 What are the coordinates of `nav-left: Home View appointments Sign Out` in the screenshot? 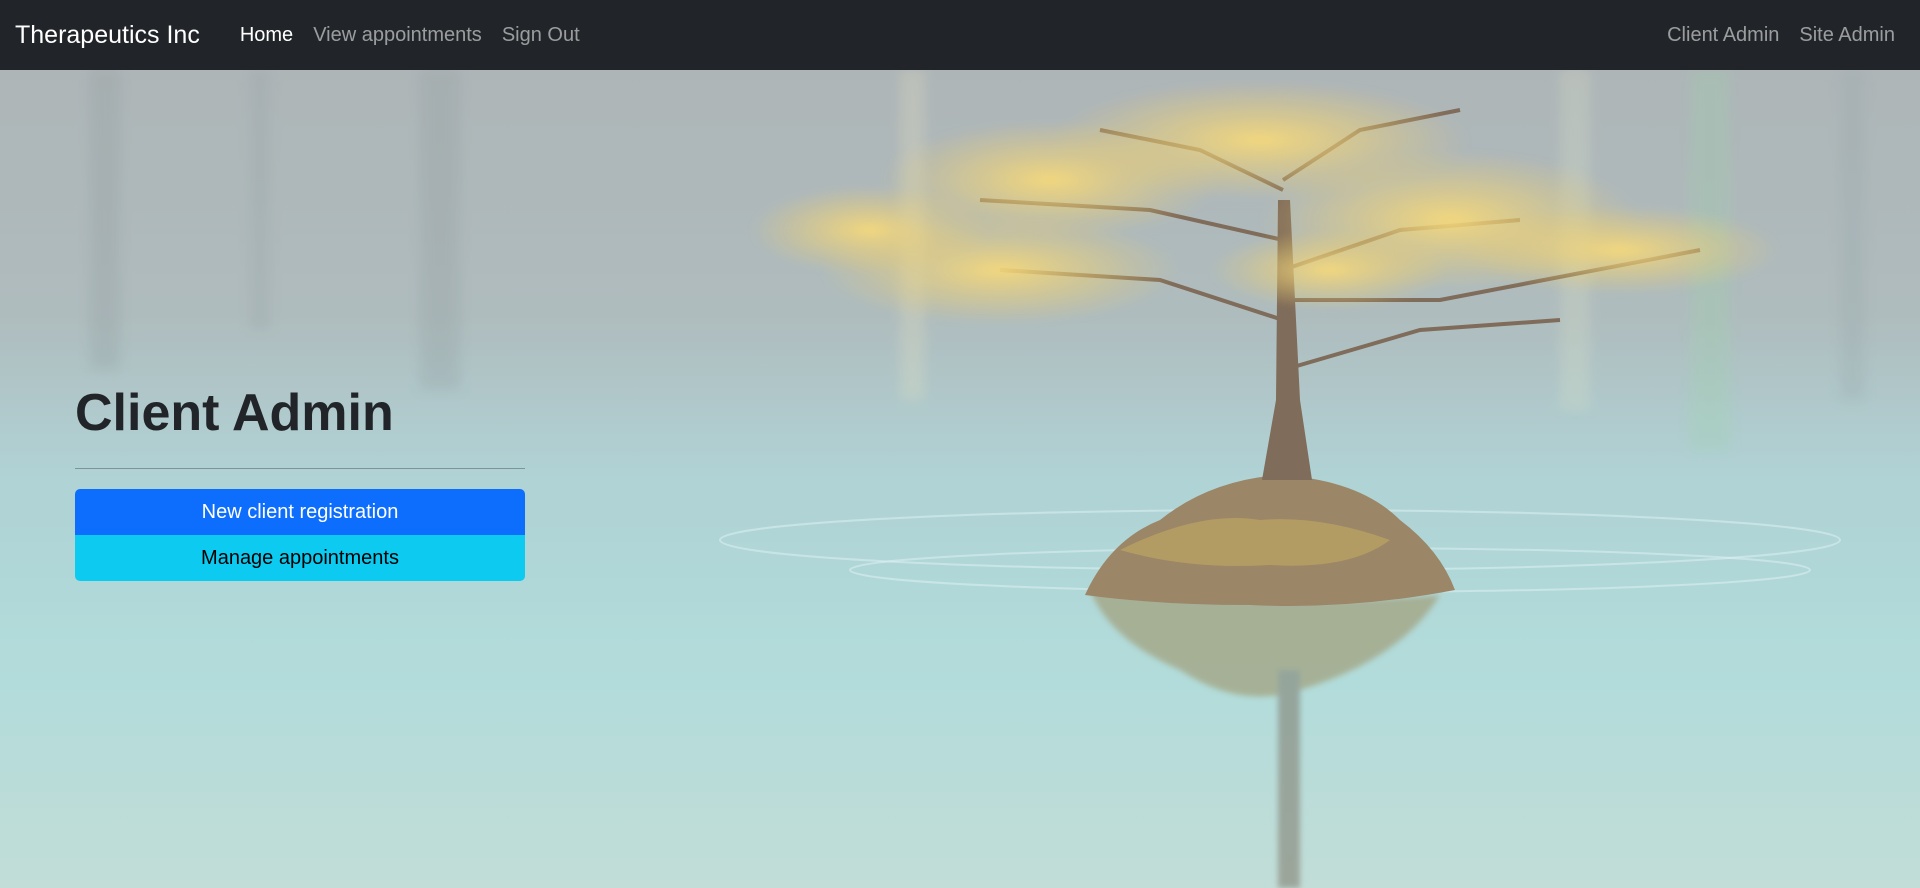 It's located at (410, 35).